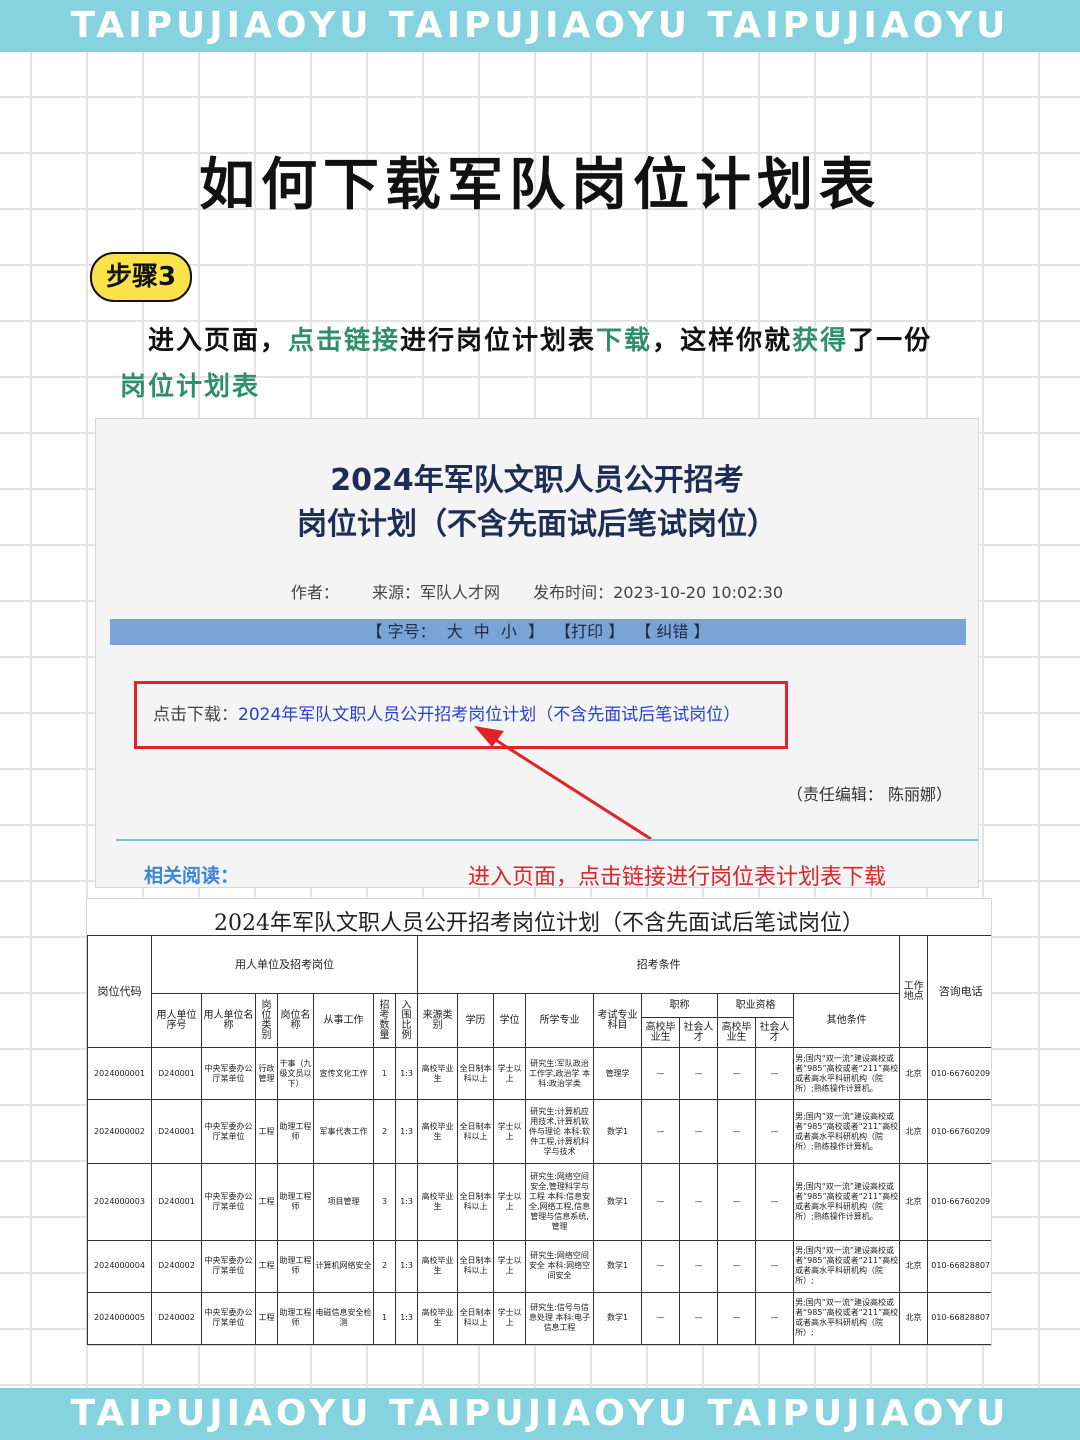 The image size is (1080, 1440). What do you see at coordinates (176, 1020) in the screenshot?
I see `th-unit-no: 用人单位序号` at bounding box center [176, 1020].